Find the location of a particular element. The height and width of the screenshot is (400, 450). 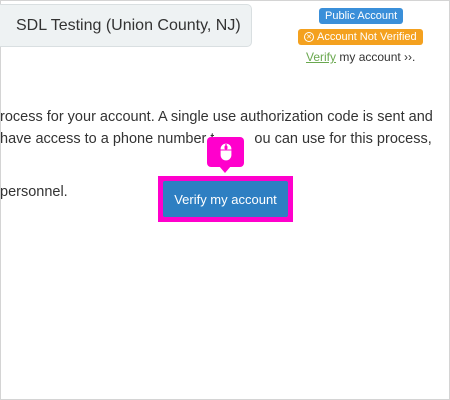

account-name-box: SDL Testing (Union County, NJ) is located at coordinates (126, 25).